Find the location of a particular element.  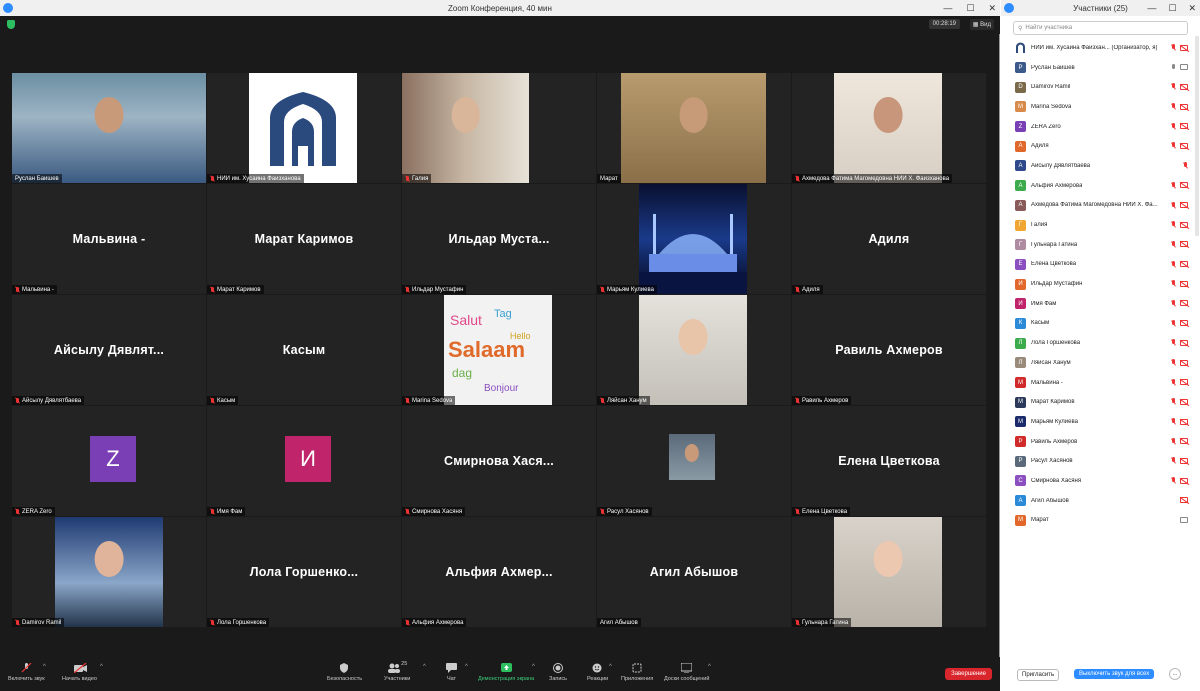

record-button: Запись is located at coordinates (558, 672).